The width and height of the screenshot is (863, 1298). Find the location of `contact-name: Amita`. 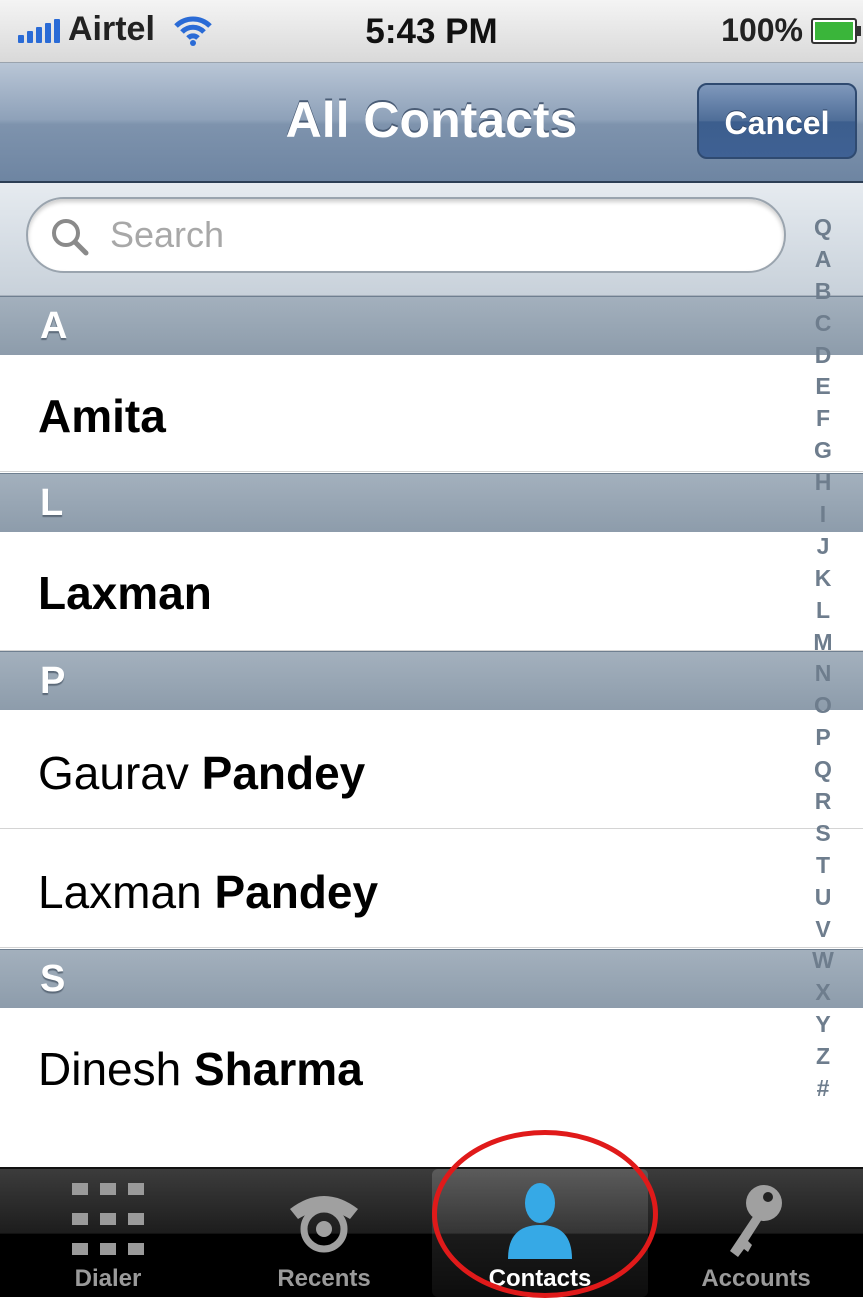

contact-name: Amita is located at coordinates (102, 416).